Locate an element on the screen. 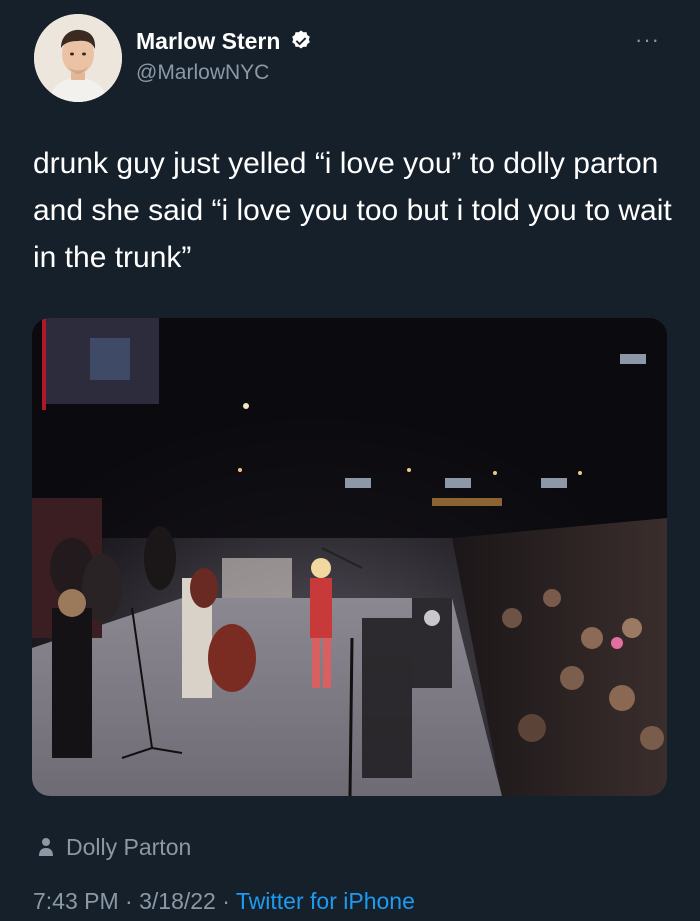 The height and width of the screenshot is (921, 700). avatar is located at coordinates (78, 58).